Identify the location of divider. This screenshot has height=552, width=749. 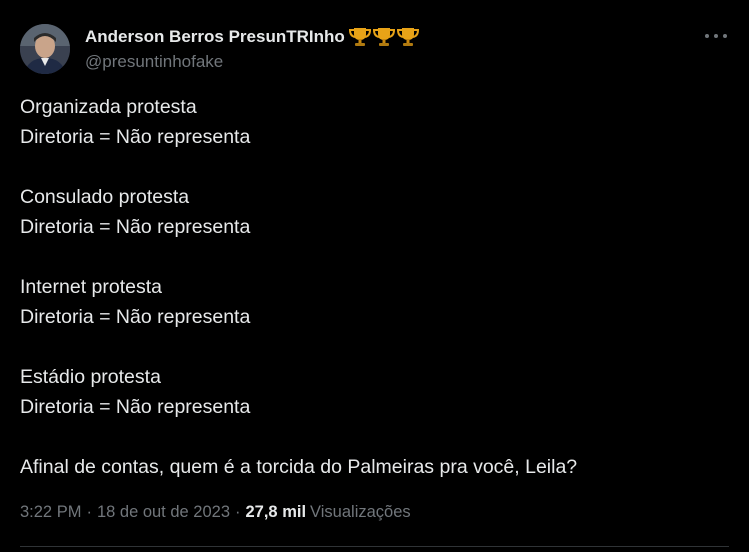
(374, 546).